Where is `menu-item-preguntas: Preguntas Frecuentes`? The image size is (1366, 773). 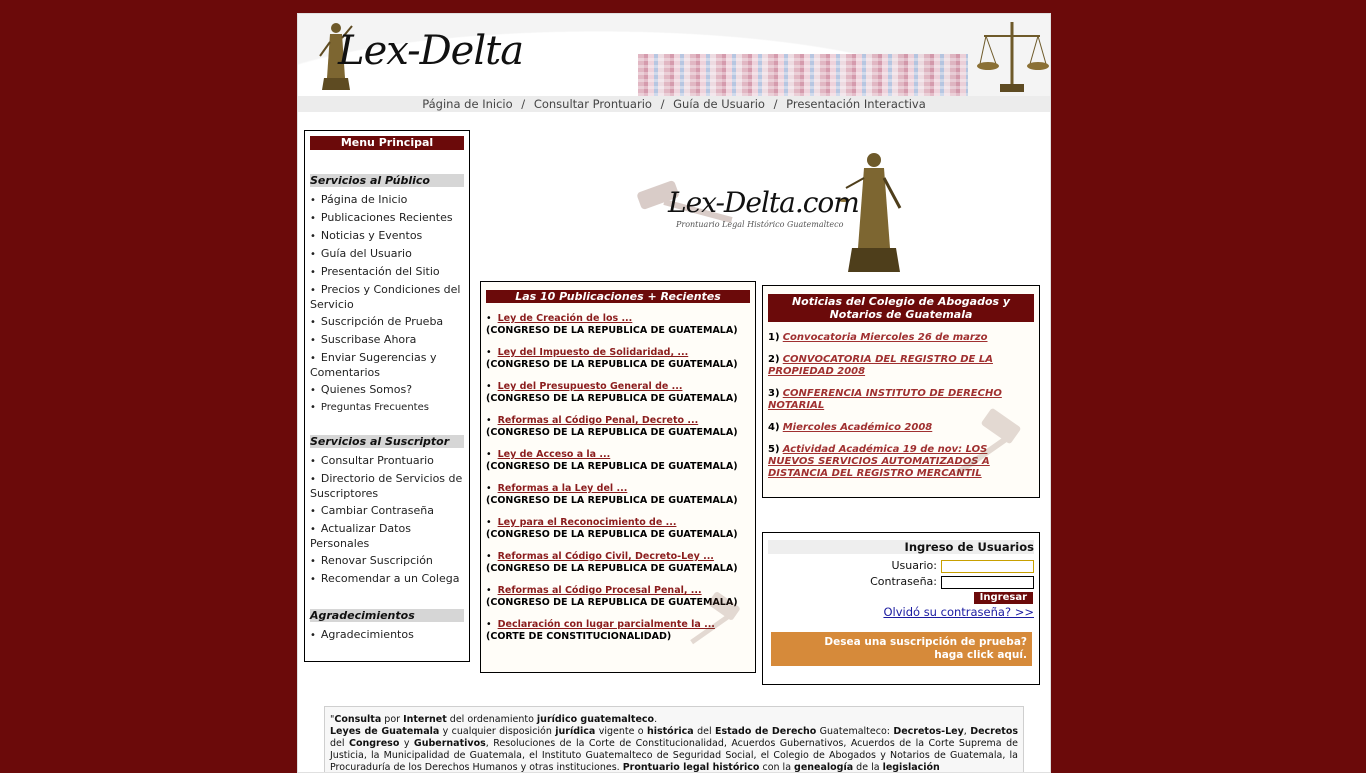
menu-item-preguntas: Preguntas Frecuentes is located at coordinates (387, 408).